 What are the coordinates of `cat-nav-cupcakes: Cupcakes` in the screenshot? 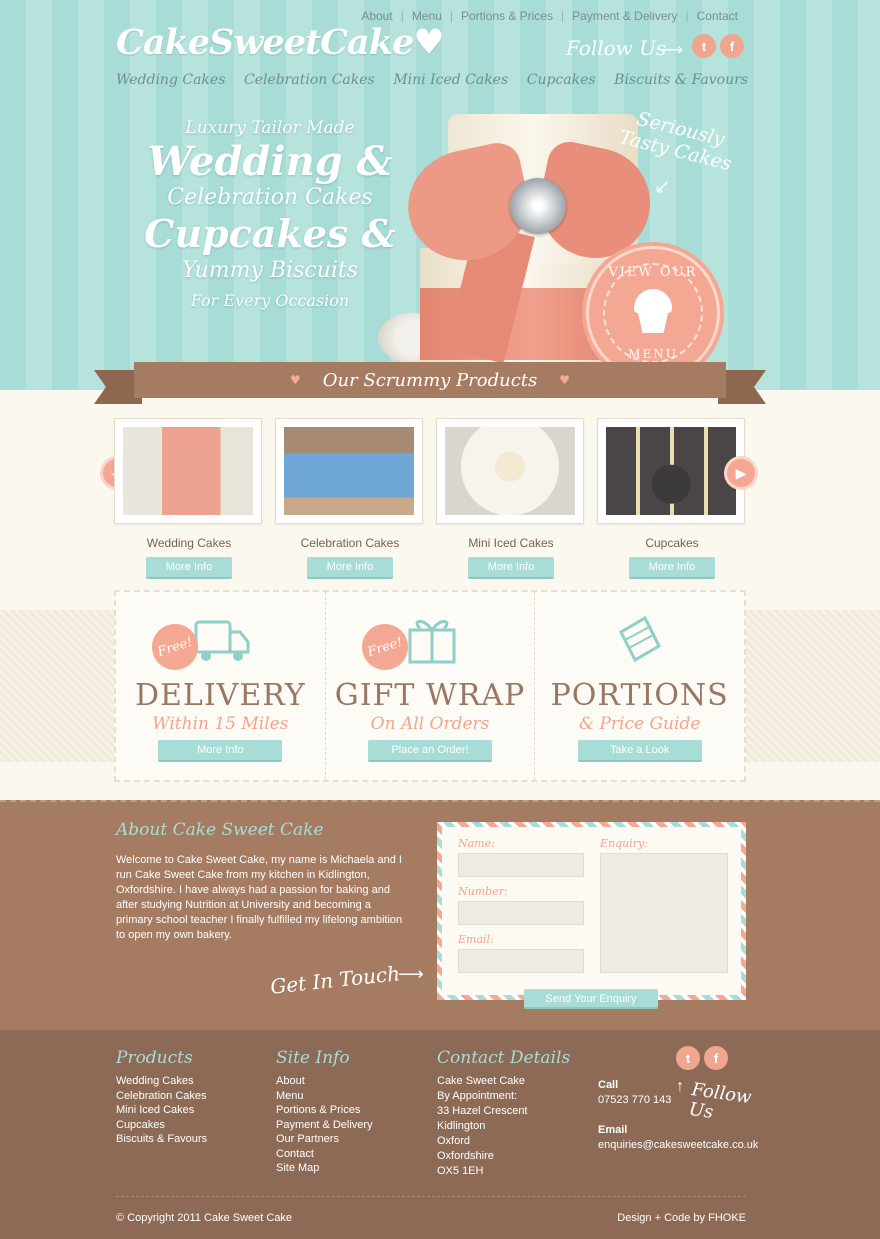 It's located at (561, 80).